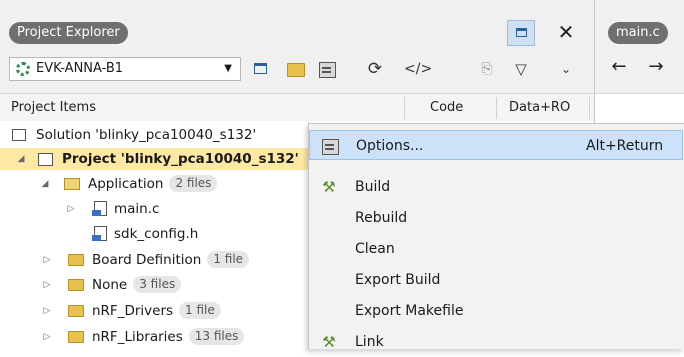  Describe the element at coordinates (193, 183) in the screenshot. I see `file-count-badge: 2 files` at that location.